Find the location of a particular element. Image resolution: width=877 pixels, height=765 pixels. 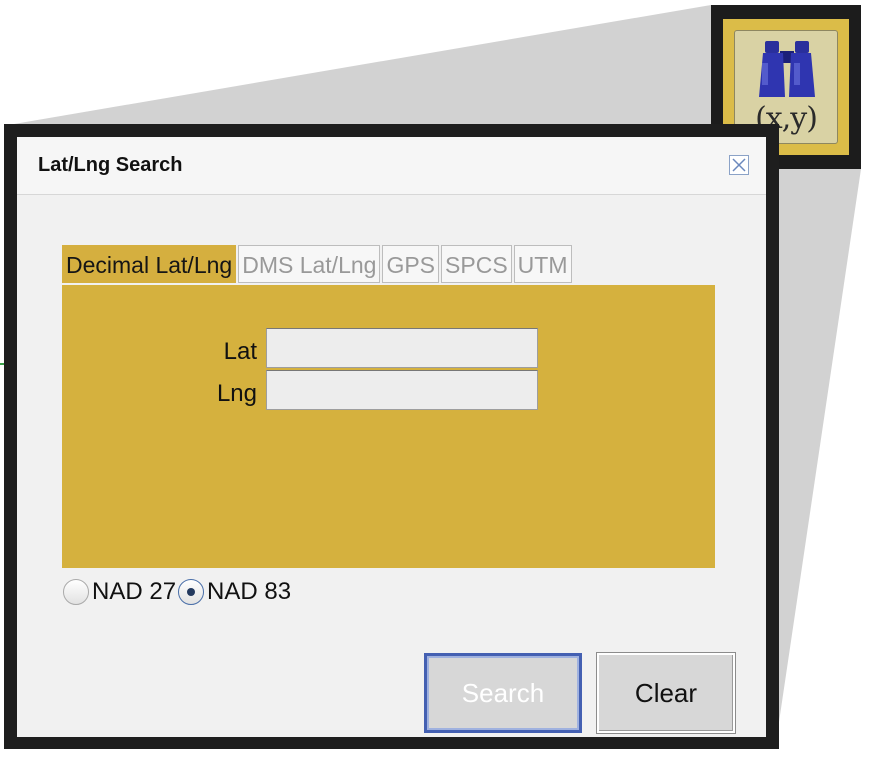

binoculars-icon is located at coordinates (787, 69).